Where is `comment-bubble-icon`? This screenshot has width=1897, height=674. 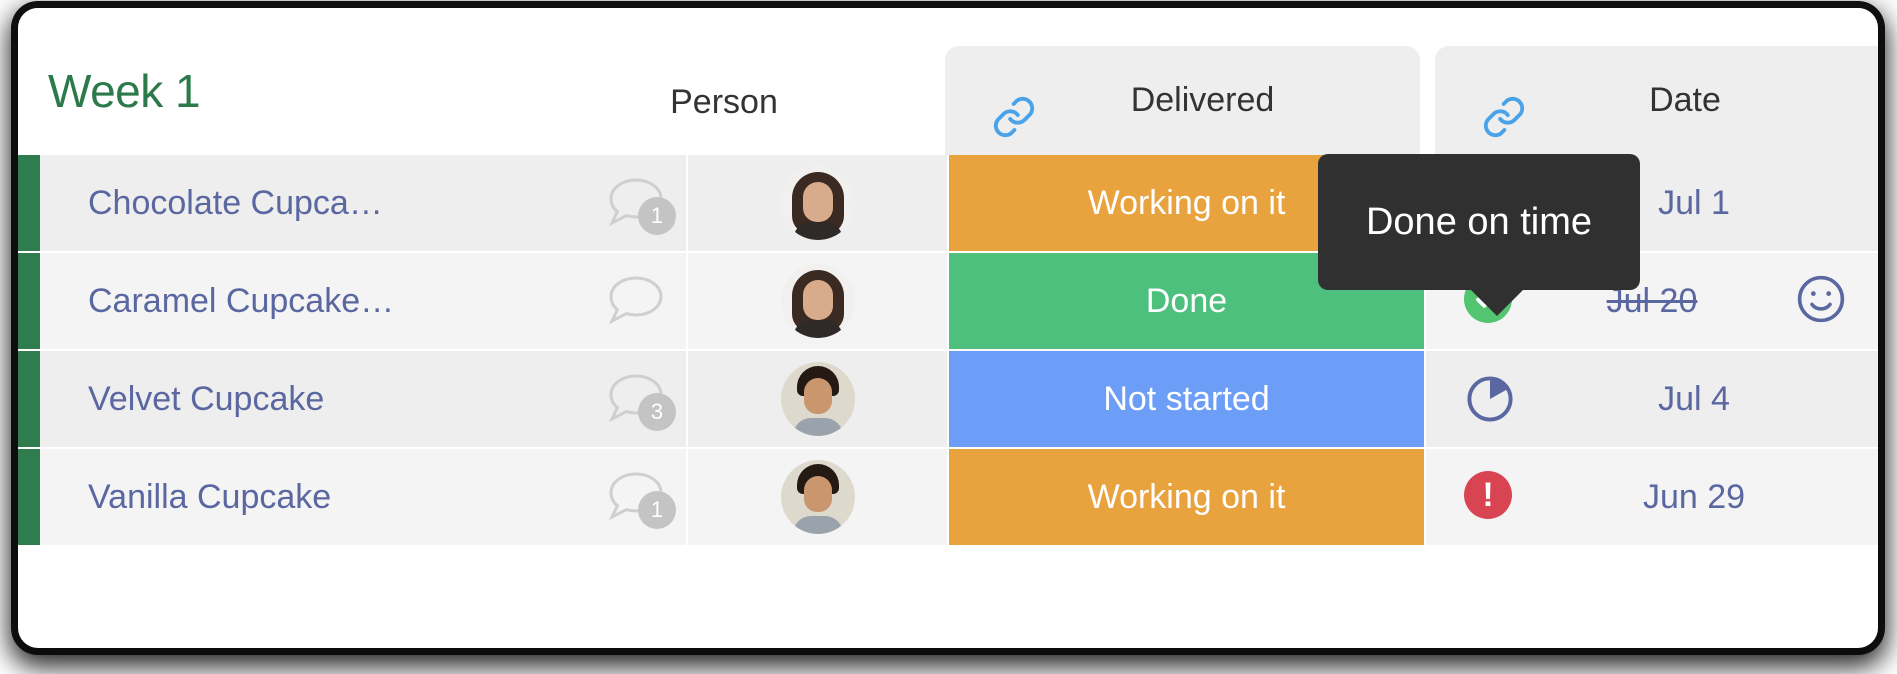
comment-bubble-icon is located at coordinates (636, 301).